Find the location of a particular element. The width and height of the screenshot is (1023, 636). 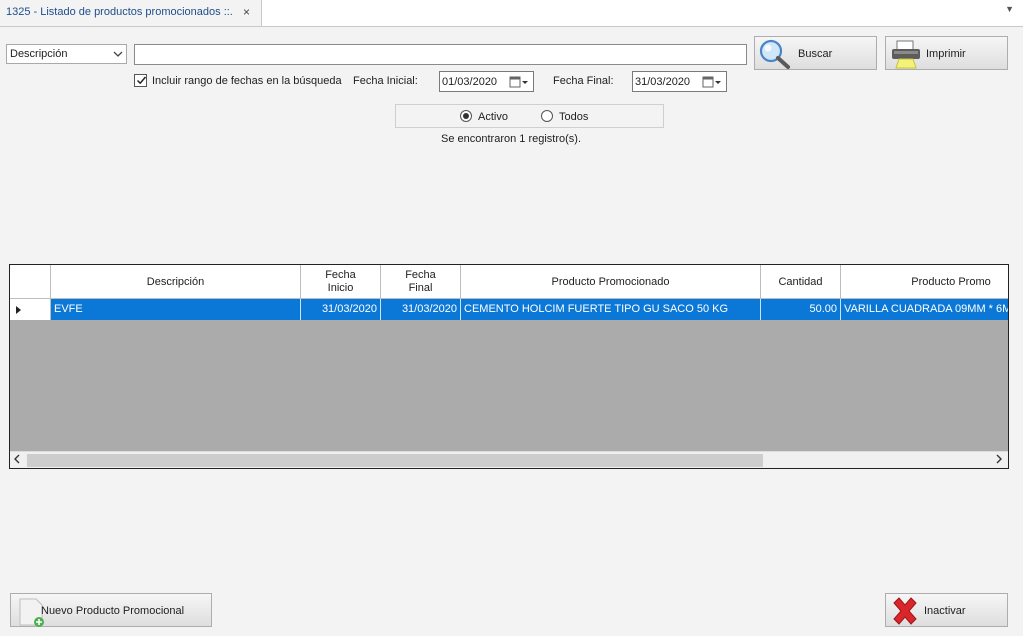

column-header-cantidad: Cantidad is located at coordinates (801, 282).